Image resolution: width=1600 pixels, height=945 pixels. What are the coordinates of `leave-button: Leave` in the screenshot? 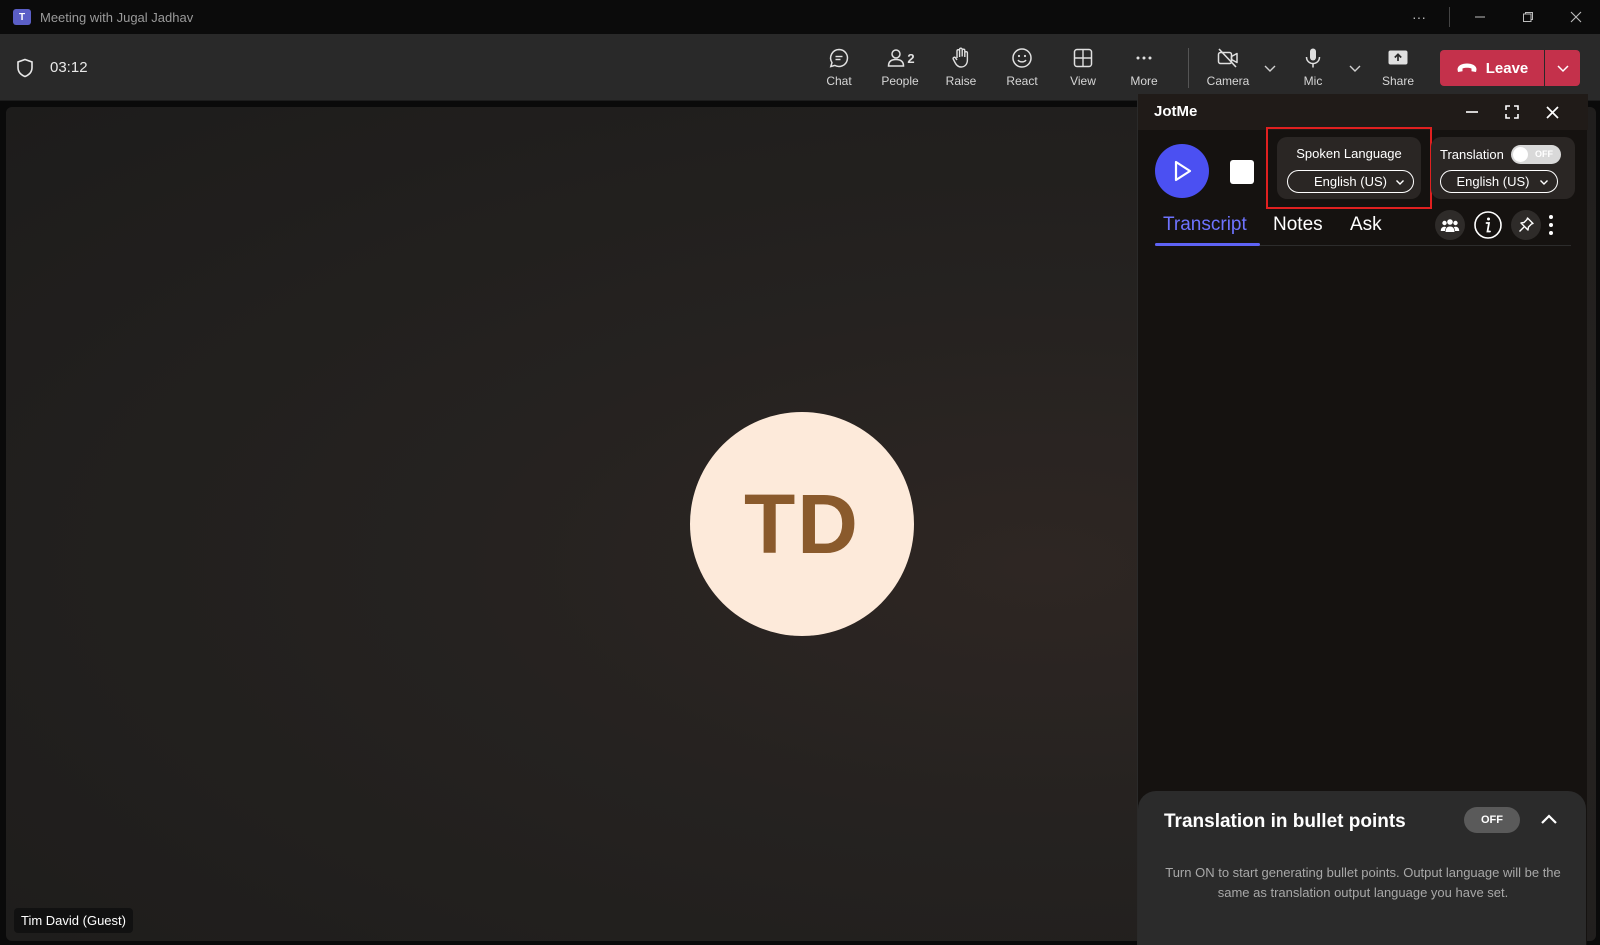 It's located at (1492, 68).